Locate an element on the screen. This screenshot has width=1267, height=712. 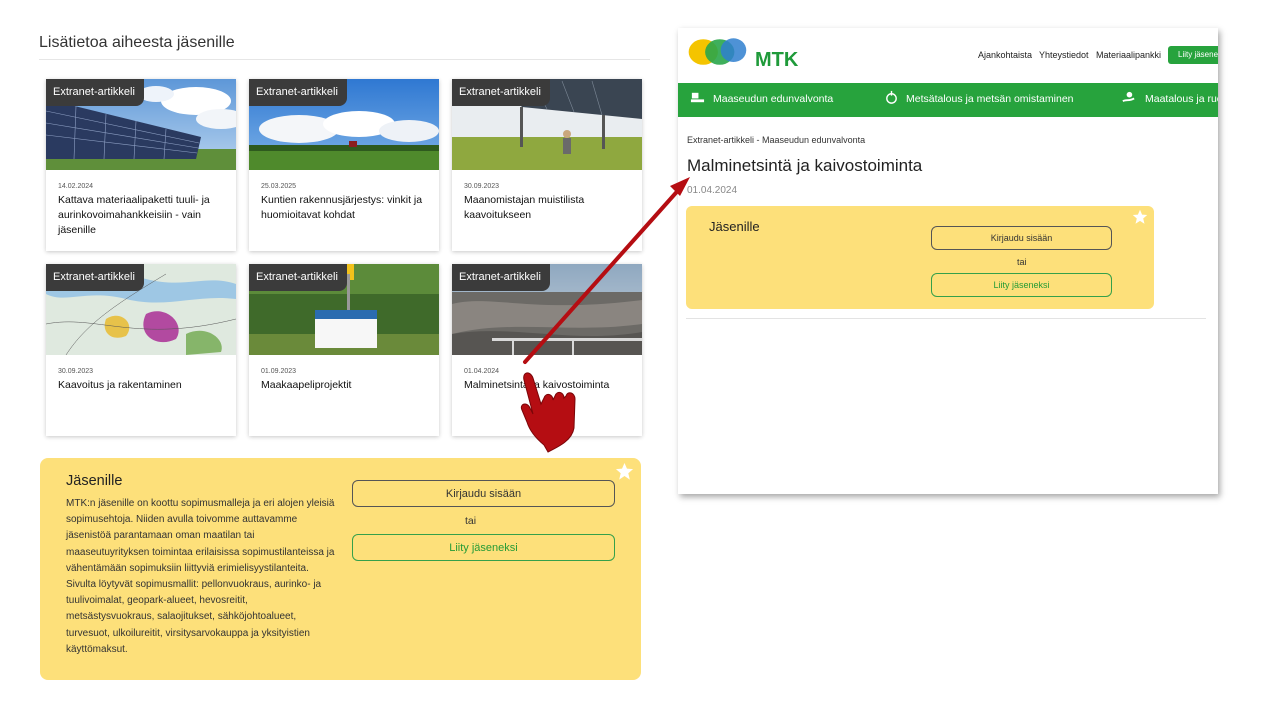
article-title: Maakaapeliprojektit is located at coordinates (346, 385).